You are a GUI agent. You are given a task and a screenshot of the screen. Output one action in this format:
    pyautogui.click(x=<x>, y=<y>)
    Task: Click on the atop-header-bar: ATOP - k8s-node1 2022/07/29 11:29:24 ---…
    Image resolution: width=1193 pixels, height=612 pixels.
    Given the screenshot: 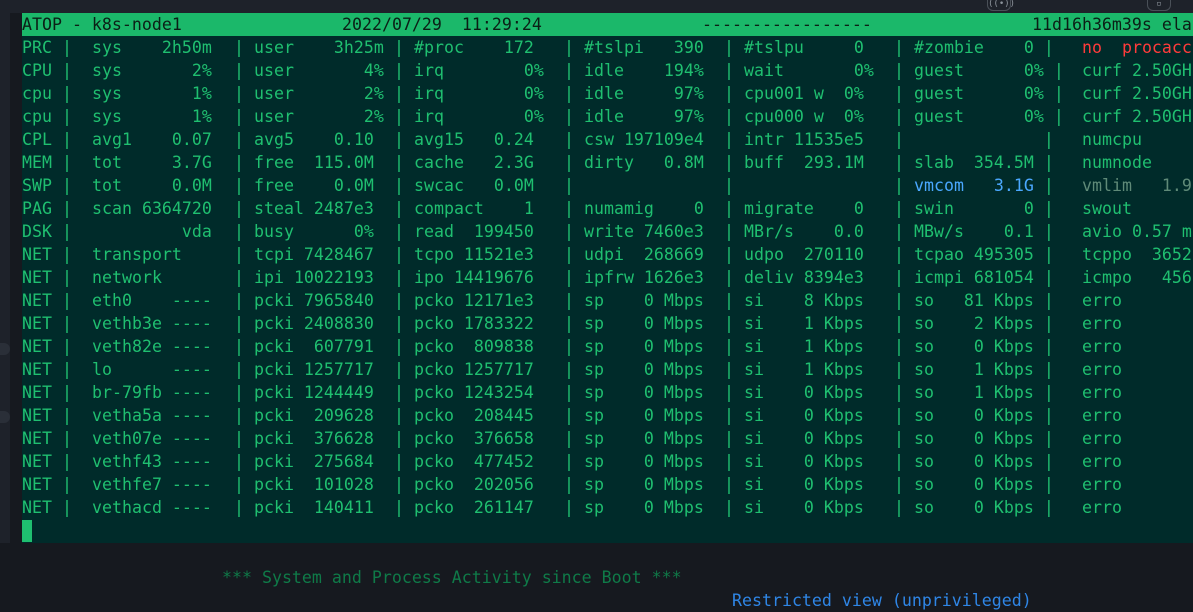 What is the action you would take?
    pyautogui.click(x=607, y=24)
    